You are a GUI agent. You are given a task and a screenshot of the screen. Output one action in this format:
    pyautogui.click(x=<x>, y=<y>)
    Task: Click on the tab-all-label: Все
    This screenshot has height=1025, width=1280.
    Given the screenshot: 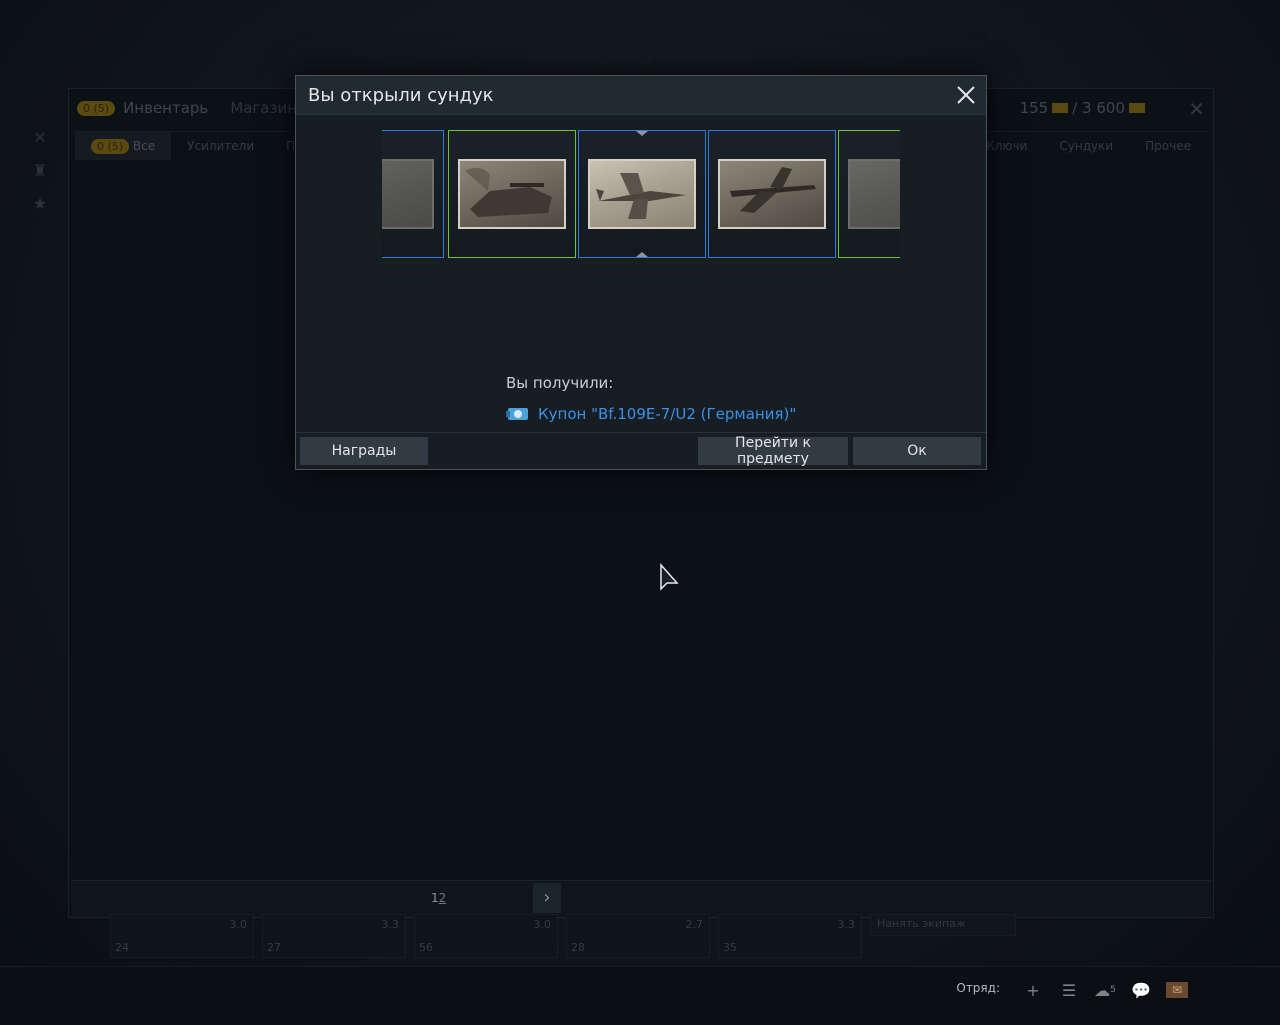 What is the action you would take?
    pyautogui.click(x=144, y=146)
    